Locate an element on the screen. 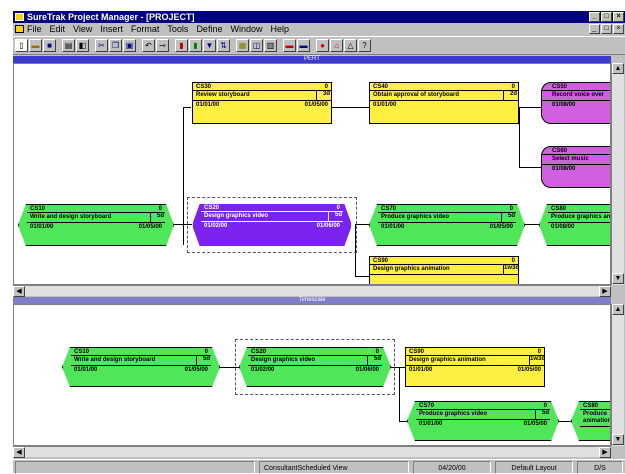 The height and width of the screenshot is (474, 625). new-icon: ▯ is located at coordinates (21, 45).